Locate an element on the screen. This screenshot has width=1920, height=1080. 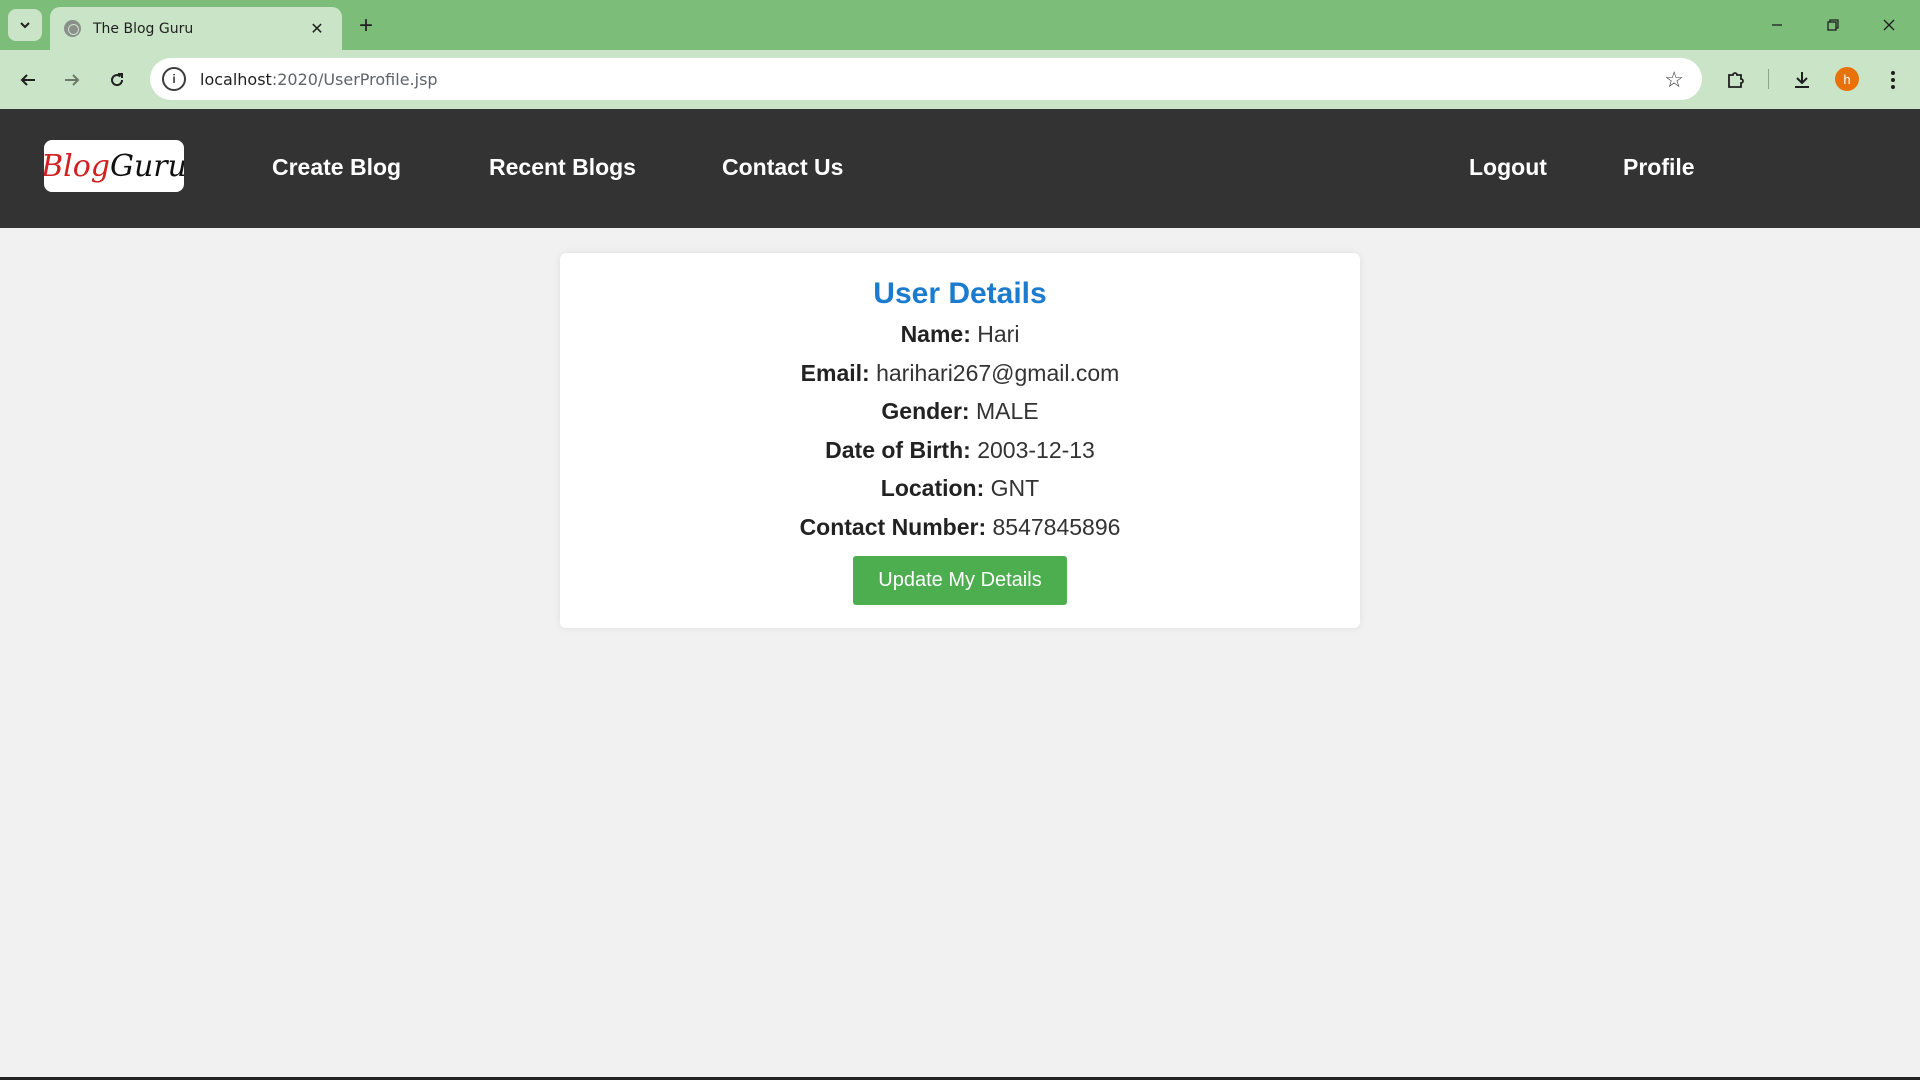
toolbar-divider is located at coordinates (1768, 79).